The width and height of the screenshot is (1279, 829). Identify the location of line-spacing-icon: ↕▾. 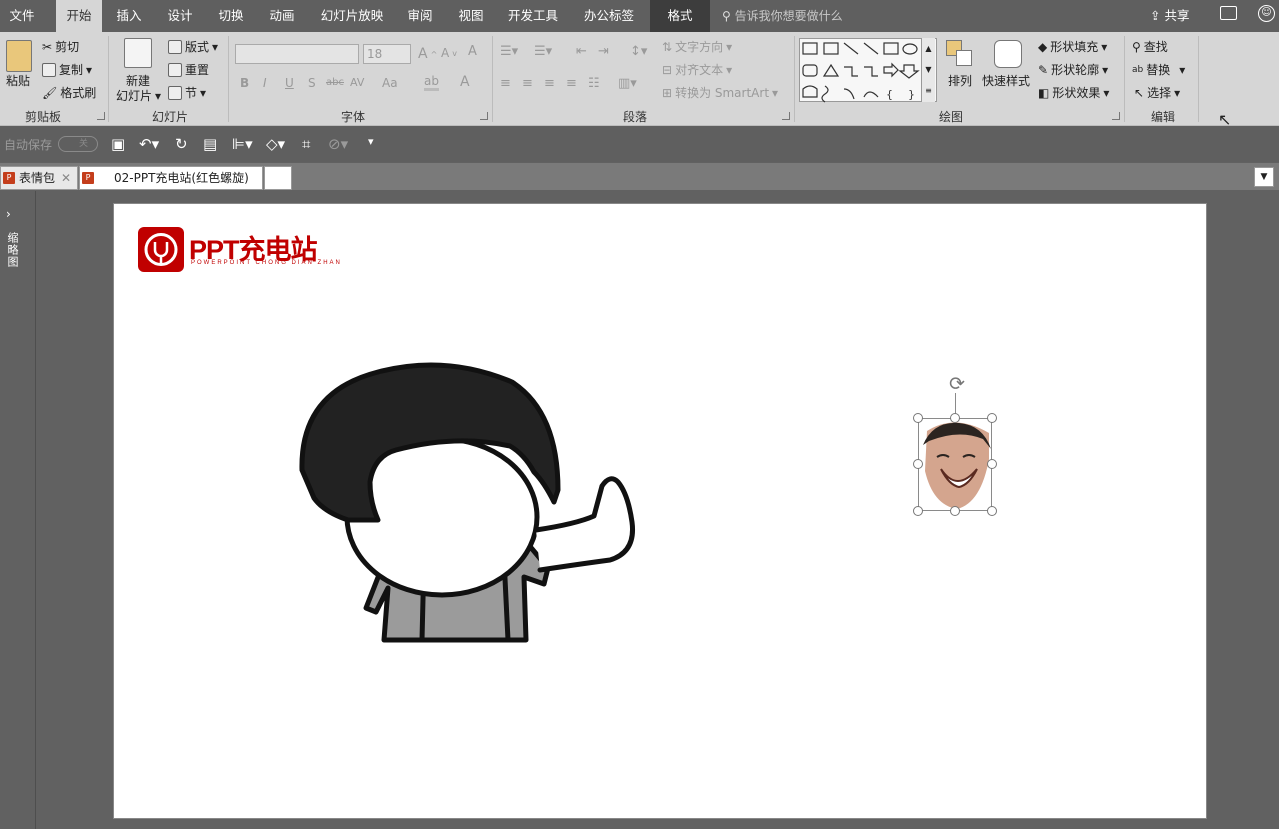
(638, 51).